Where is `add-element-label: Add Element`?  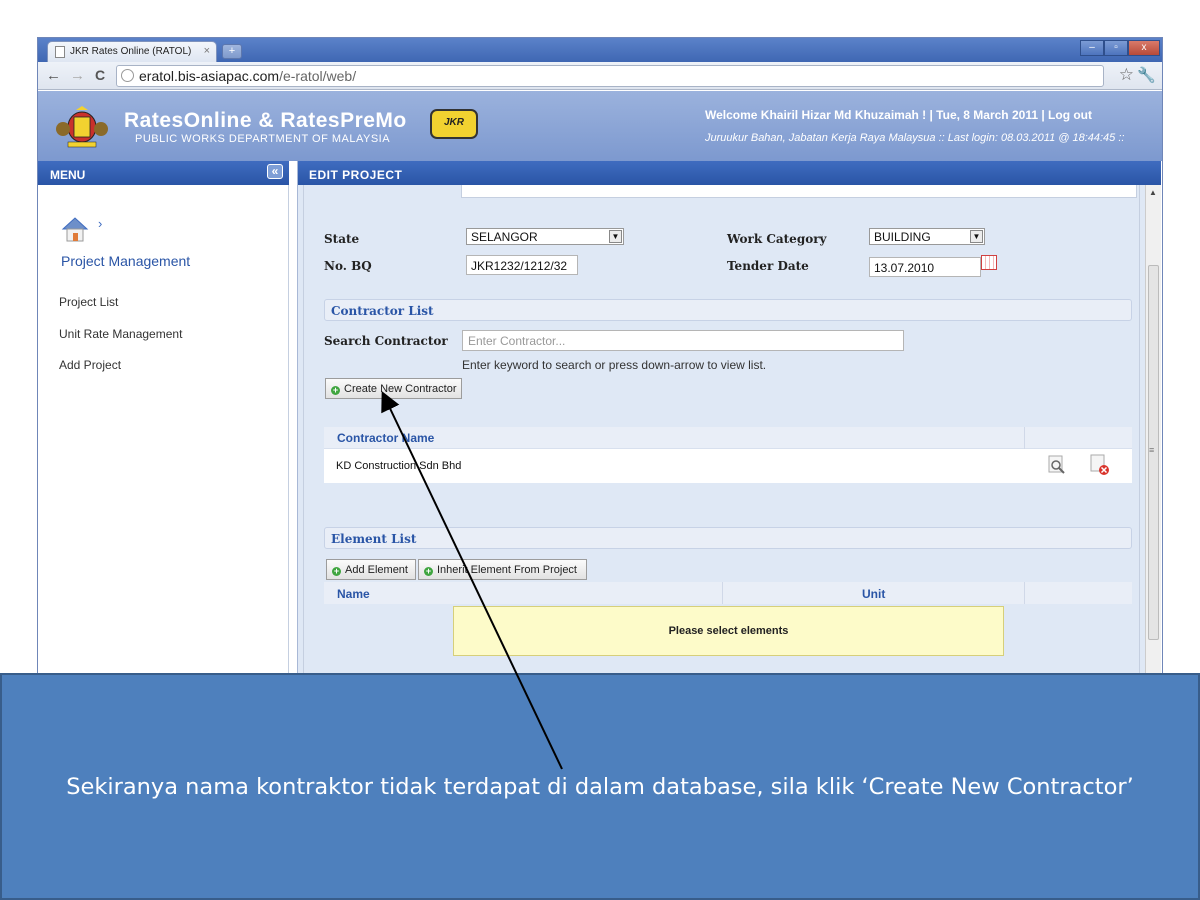 add-element-label: Add Element is located at coordinates (376, 570).